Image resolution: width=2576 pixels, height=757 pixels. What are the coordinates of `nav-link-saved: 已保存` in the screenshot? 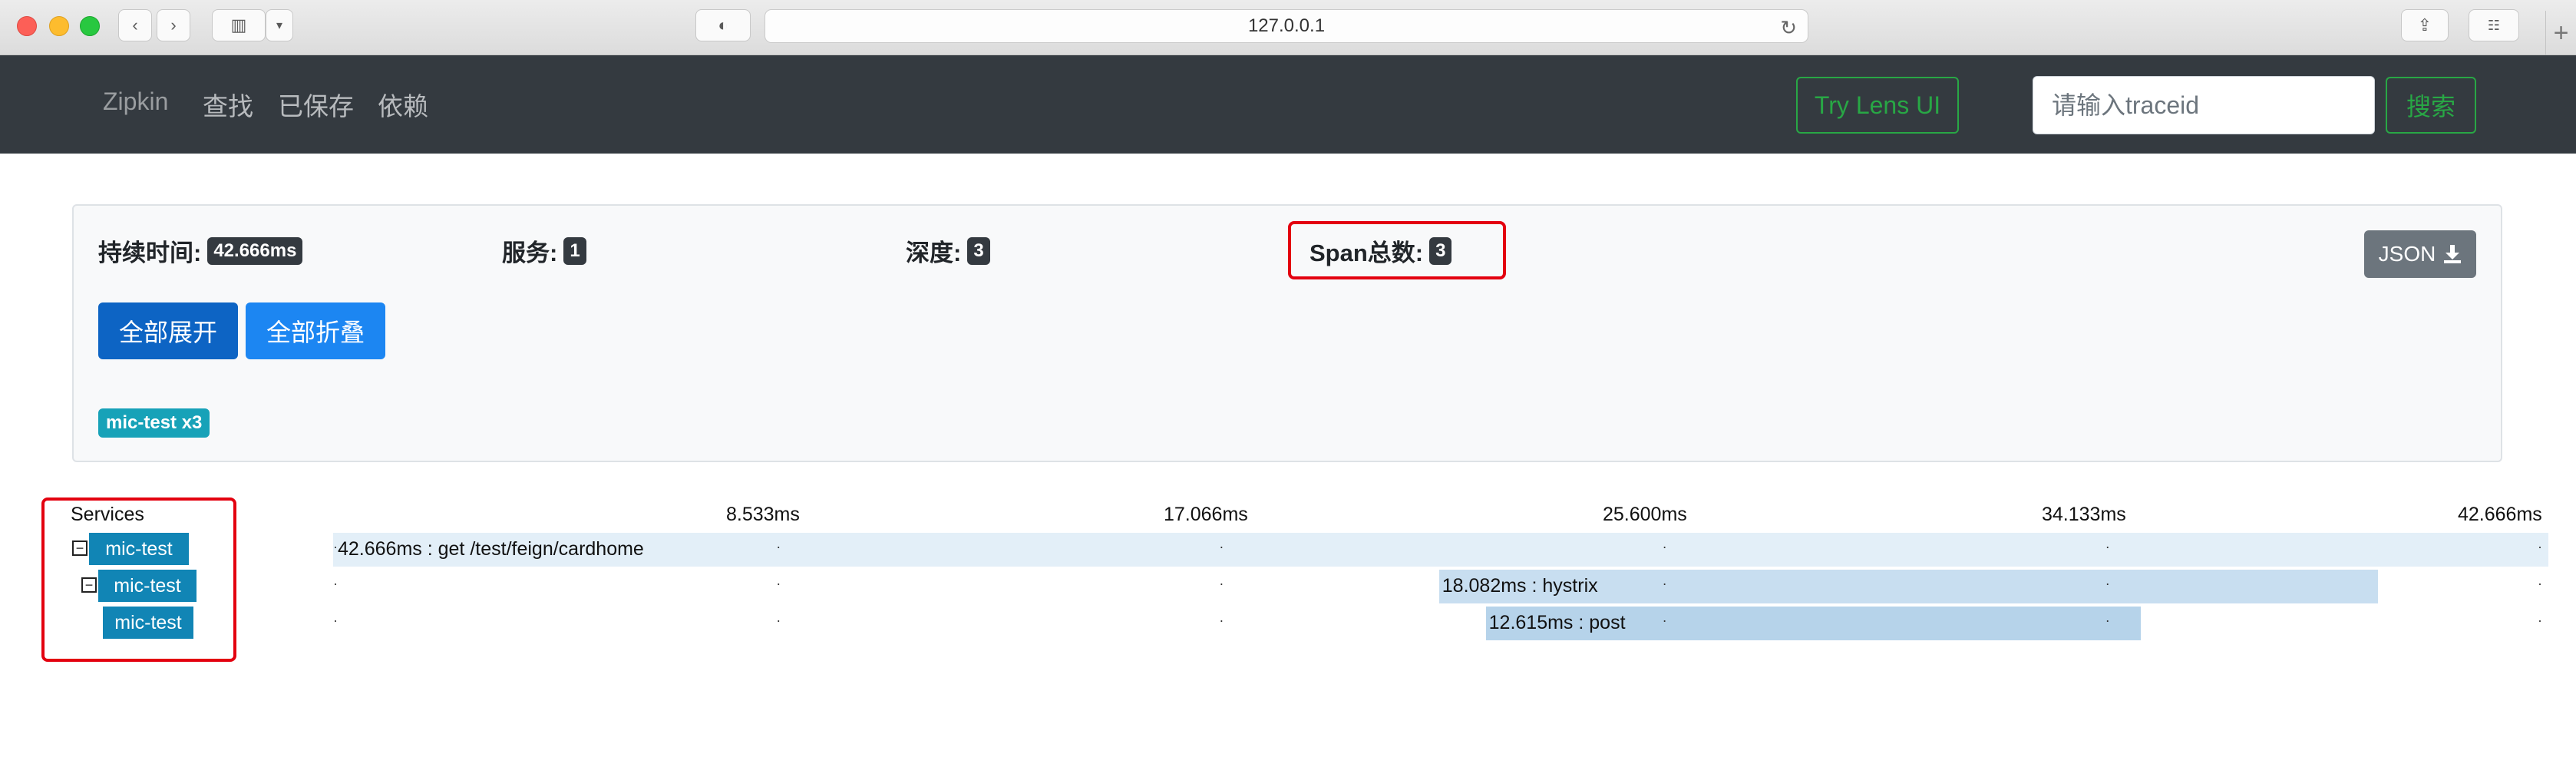 It's located at (316, 105).